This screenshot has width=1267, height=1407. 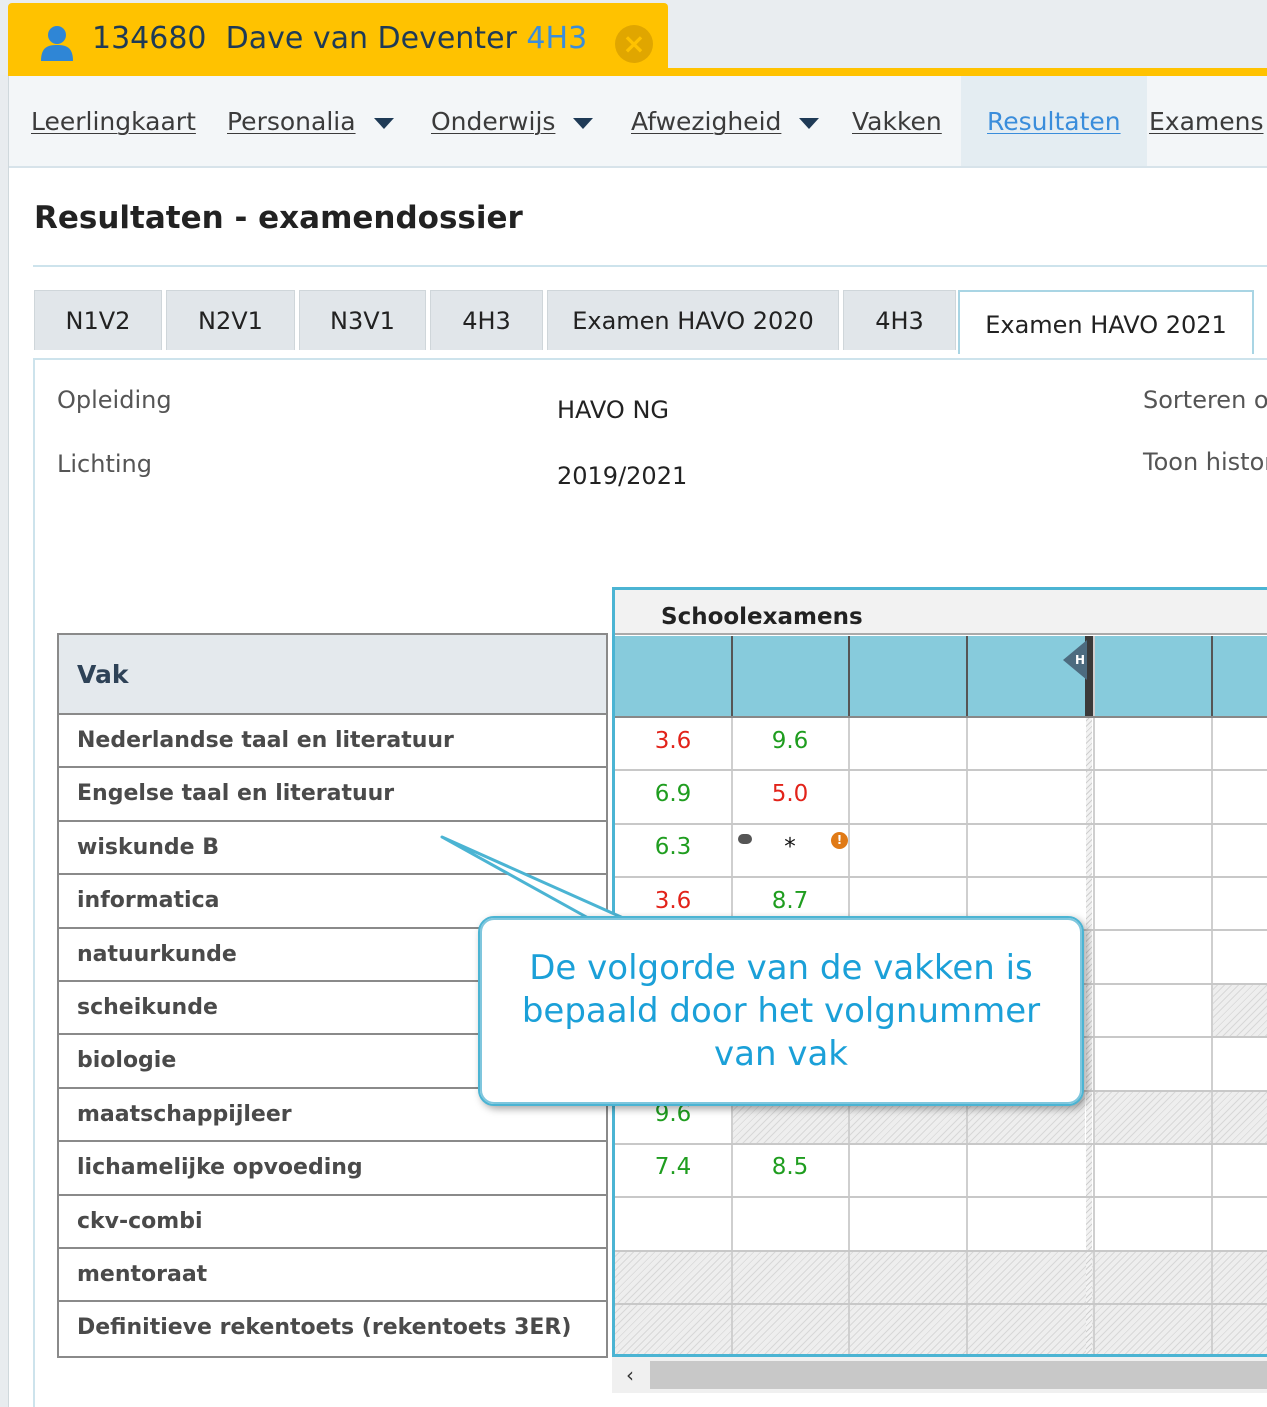 What do you see at coordinates (1205, 462) in the screenshot?
I see `toon-historie-label: Toon historie` at bounding box center [1205, 462].